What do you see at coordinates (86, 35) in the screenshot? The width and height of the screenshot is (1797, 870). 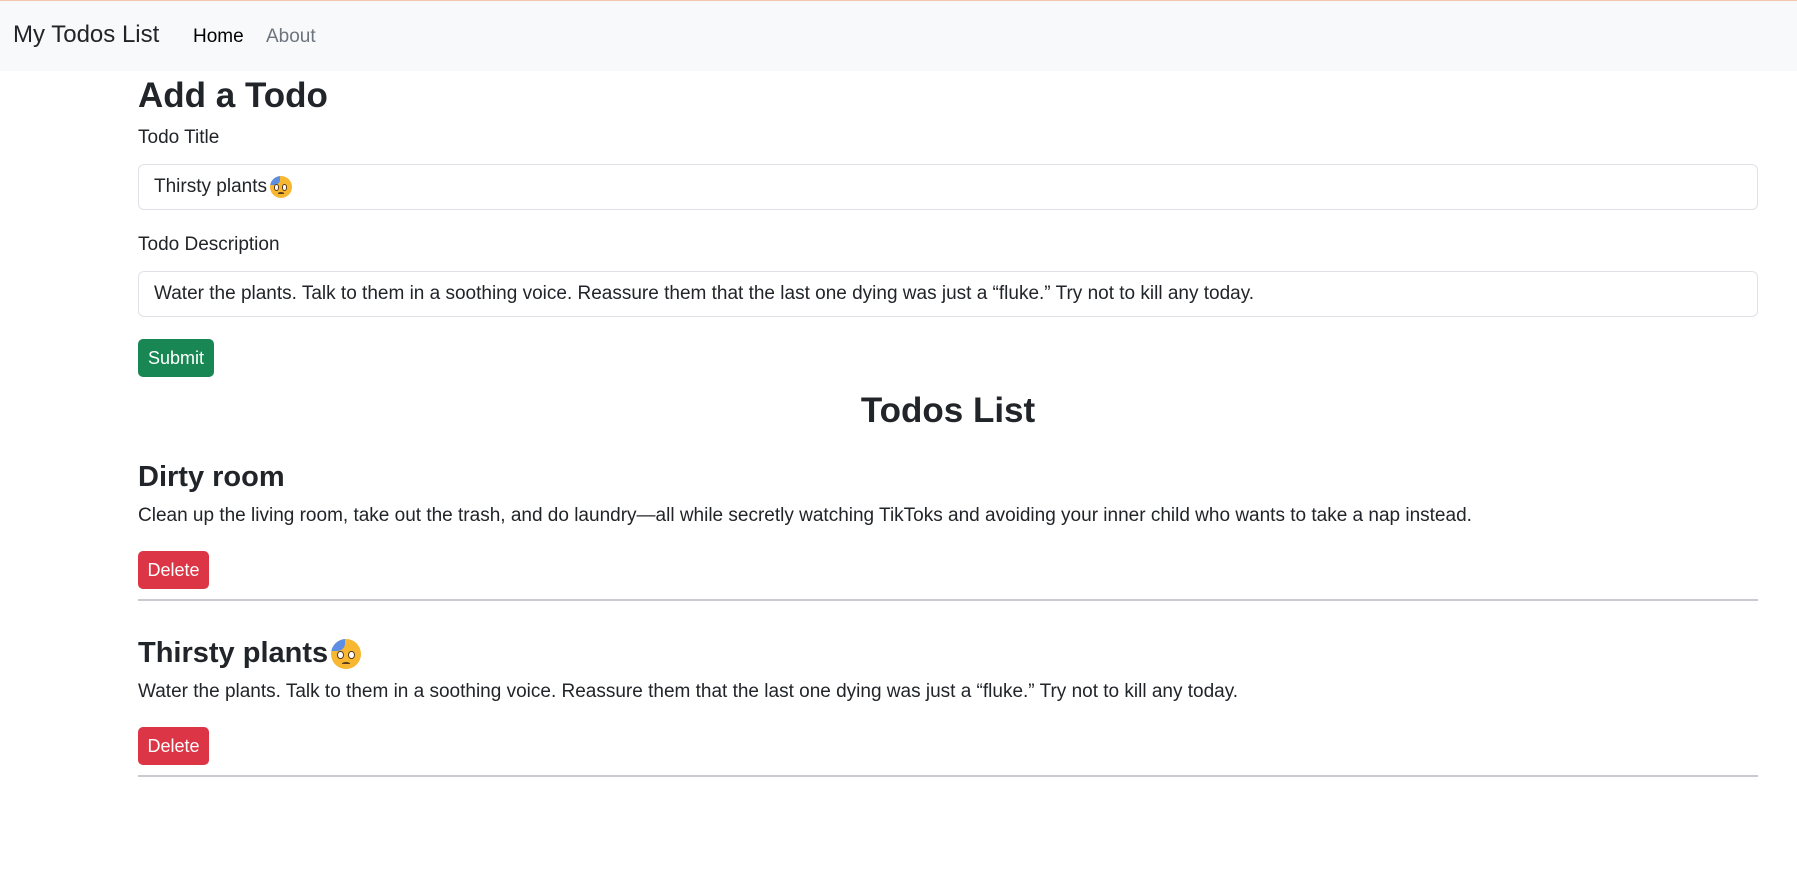 I see `navbar-brand: My Todos List` at bounding box center [86, 35].